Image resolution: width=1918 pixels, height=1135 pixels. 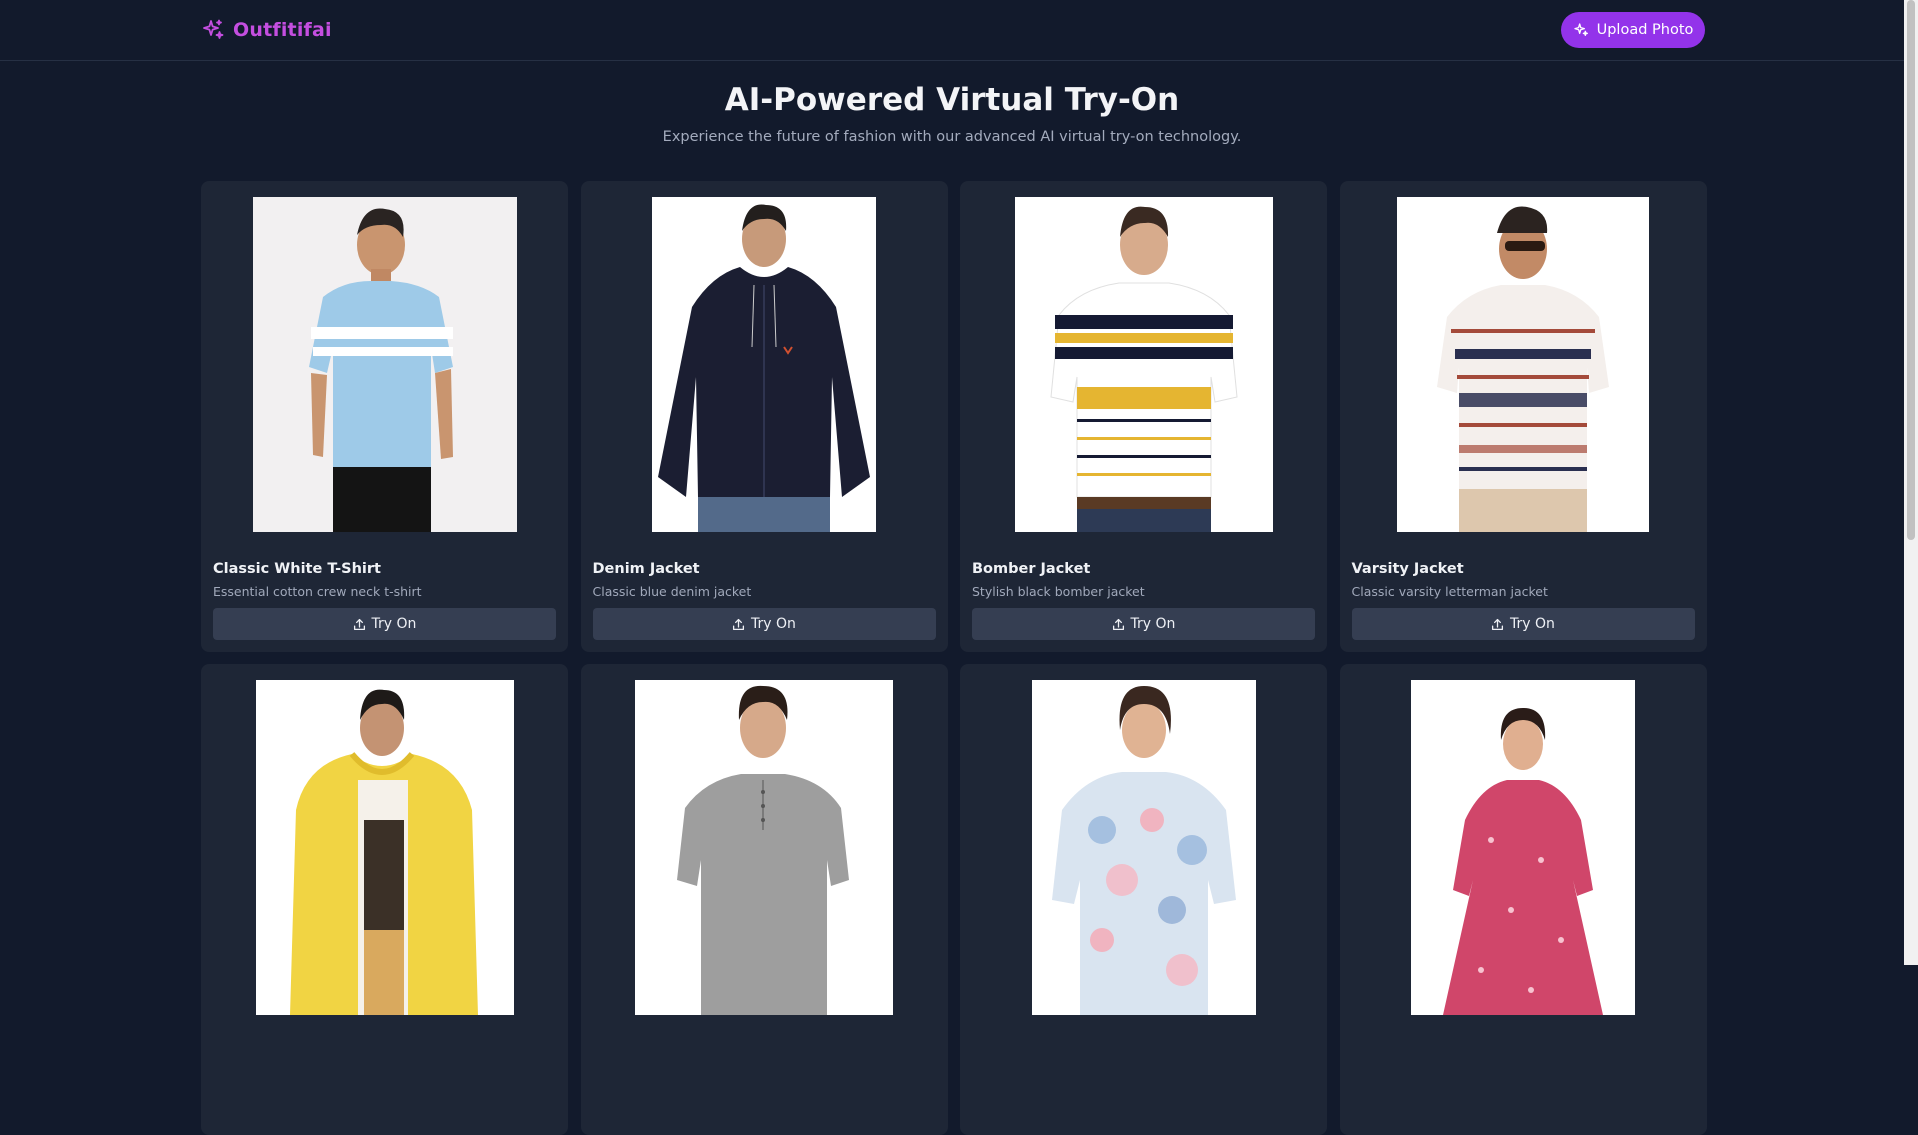 What do you see at coordinates (1645, 30) in the screenshot?
I see `upload-photo-label: Upload Photo` at bounding box center [1645, 30].